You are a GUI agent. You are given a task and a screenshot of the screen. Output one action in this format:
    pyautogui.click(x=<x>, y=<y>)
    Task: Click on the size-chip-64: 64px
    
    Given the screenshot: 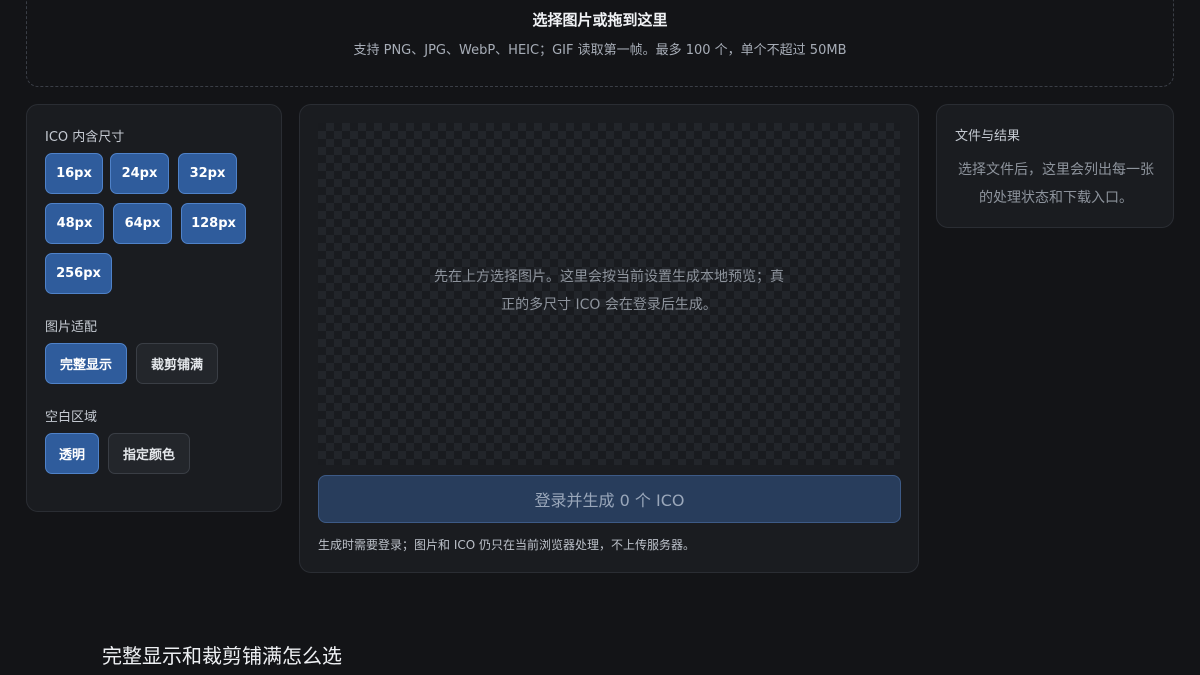 What is the action you would take?
    pyautogui.click(x=142, y=223)
    